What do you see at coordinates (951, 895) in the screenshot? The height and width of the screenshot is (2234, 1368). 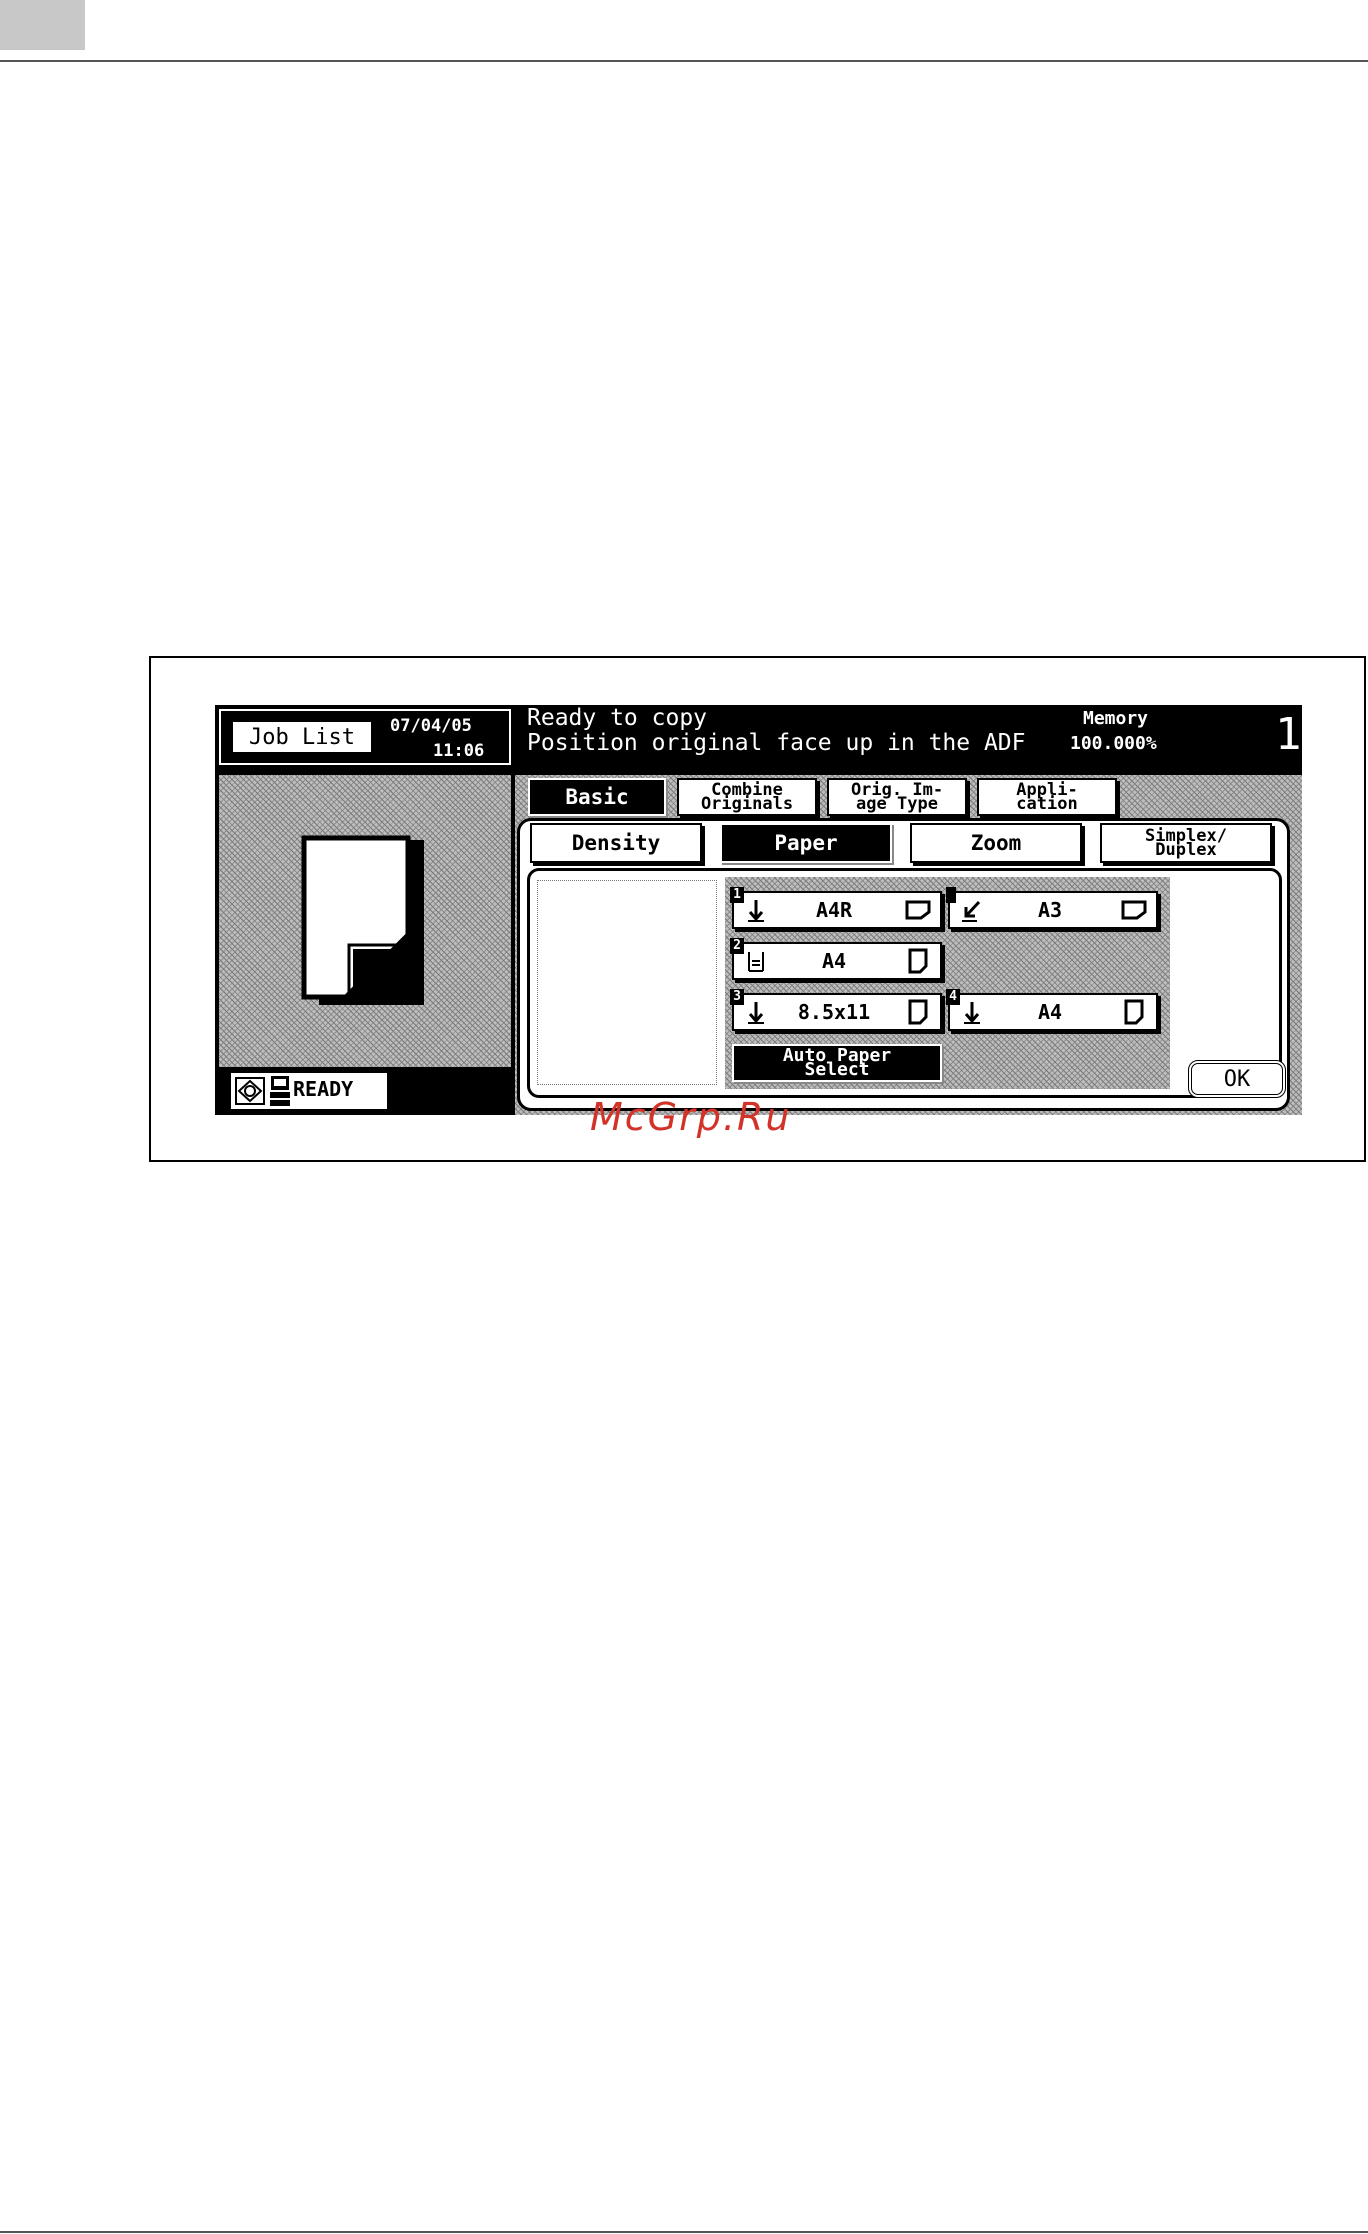 I see `tray-number` at bounding box center [951, 895].